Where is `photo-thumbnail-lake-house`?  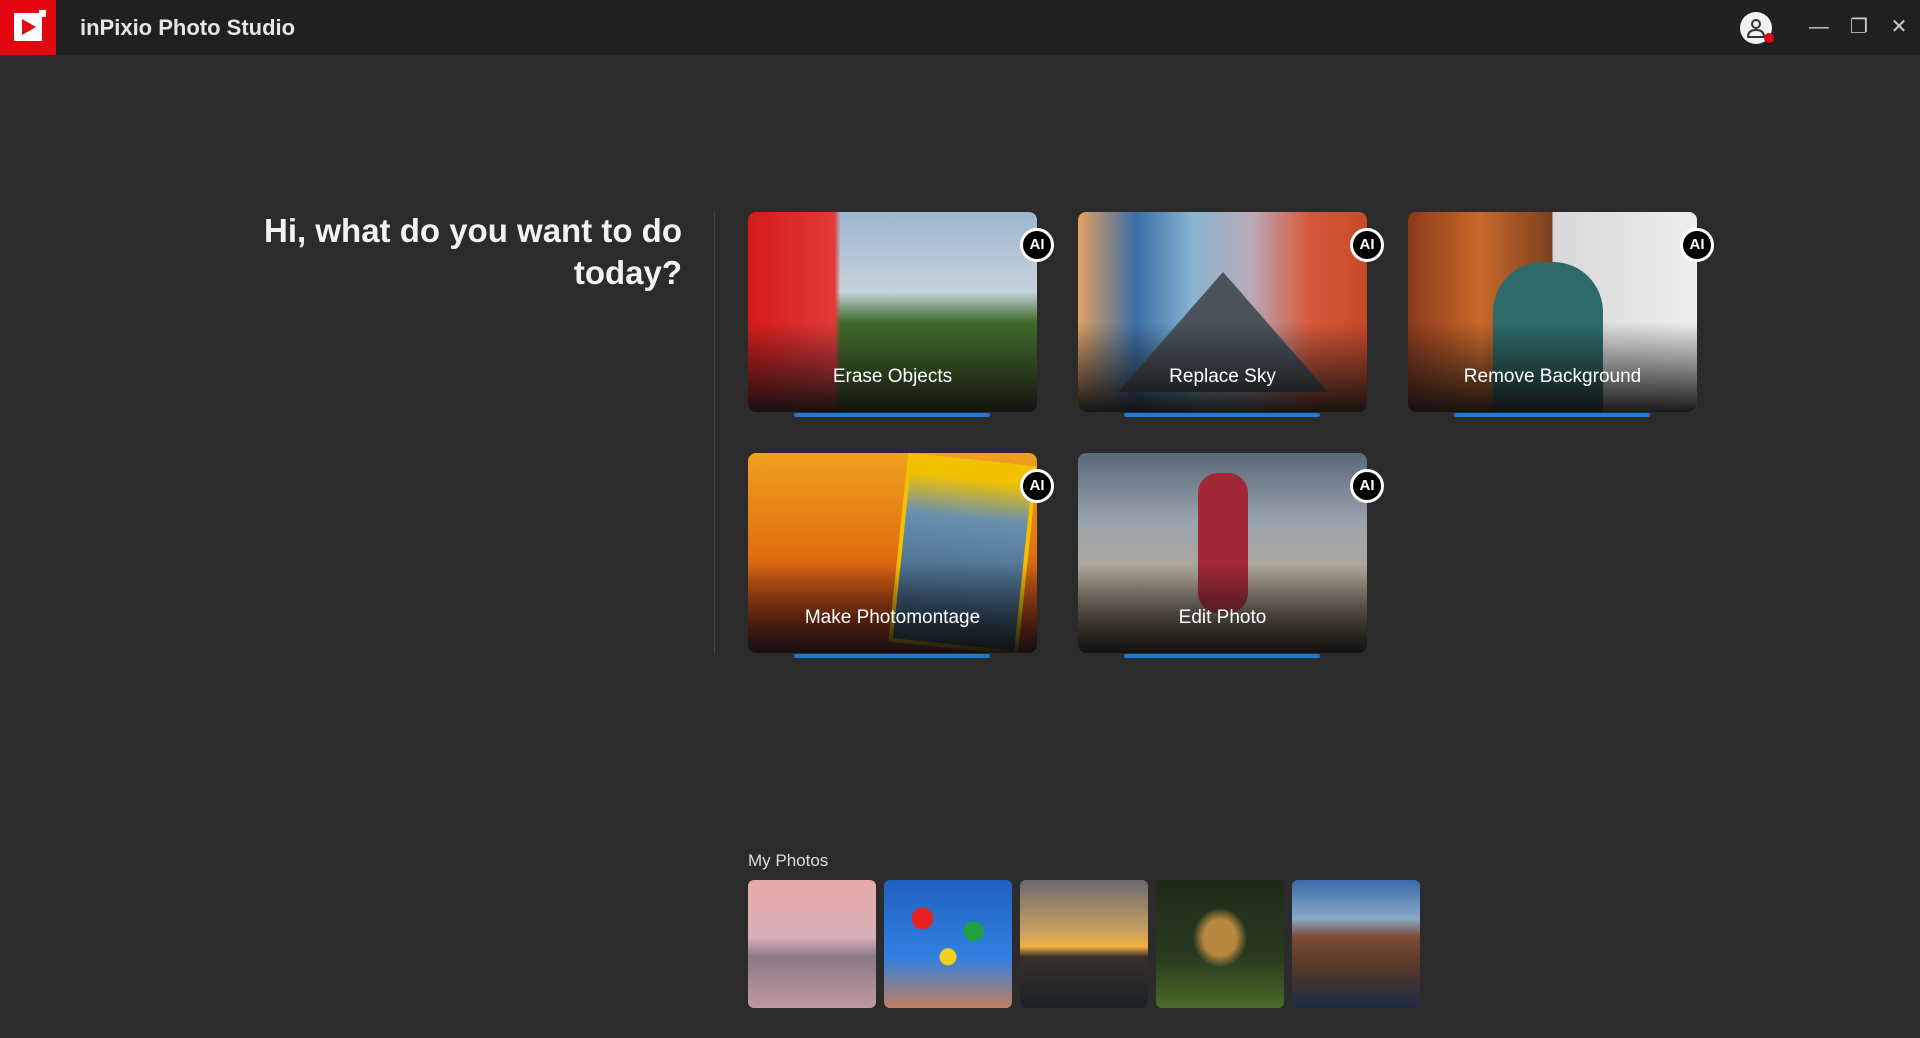
photo-thumbnail-lake-house is located at coordinates (1356, 944).